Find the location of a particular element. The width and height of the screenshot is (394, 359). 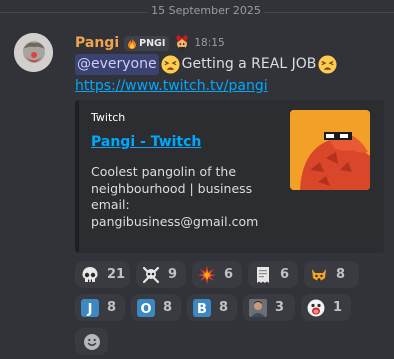

letter-j-icon: J is located at coordinates (90, 307).